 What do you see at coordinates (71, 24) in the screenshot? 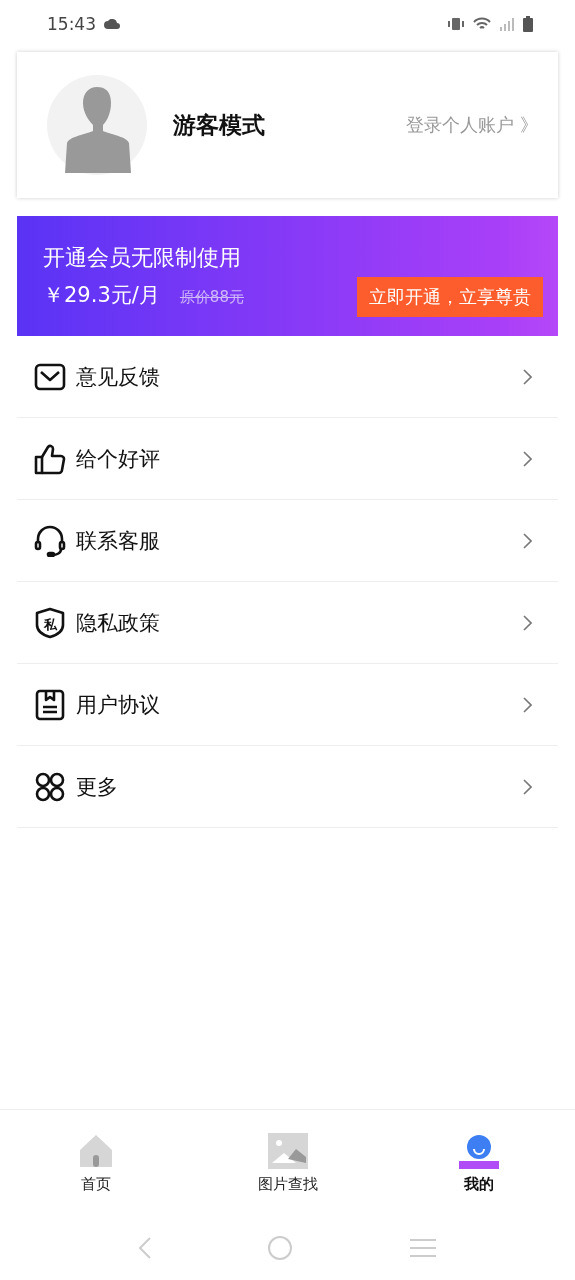
I see `status-time: 15:43` at bounding box center [71, 24].